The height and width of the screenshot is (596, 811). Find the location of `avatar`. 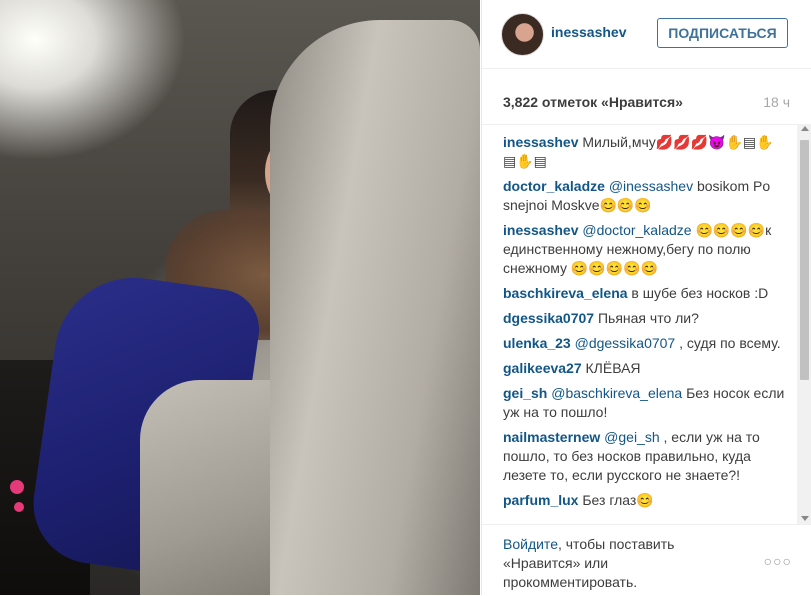

avatar is located at coordinates (522, 34).